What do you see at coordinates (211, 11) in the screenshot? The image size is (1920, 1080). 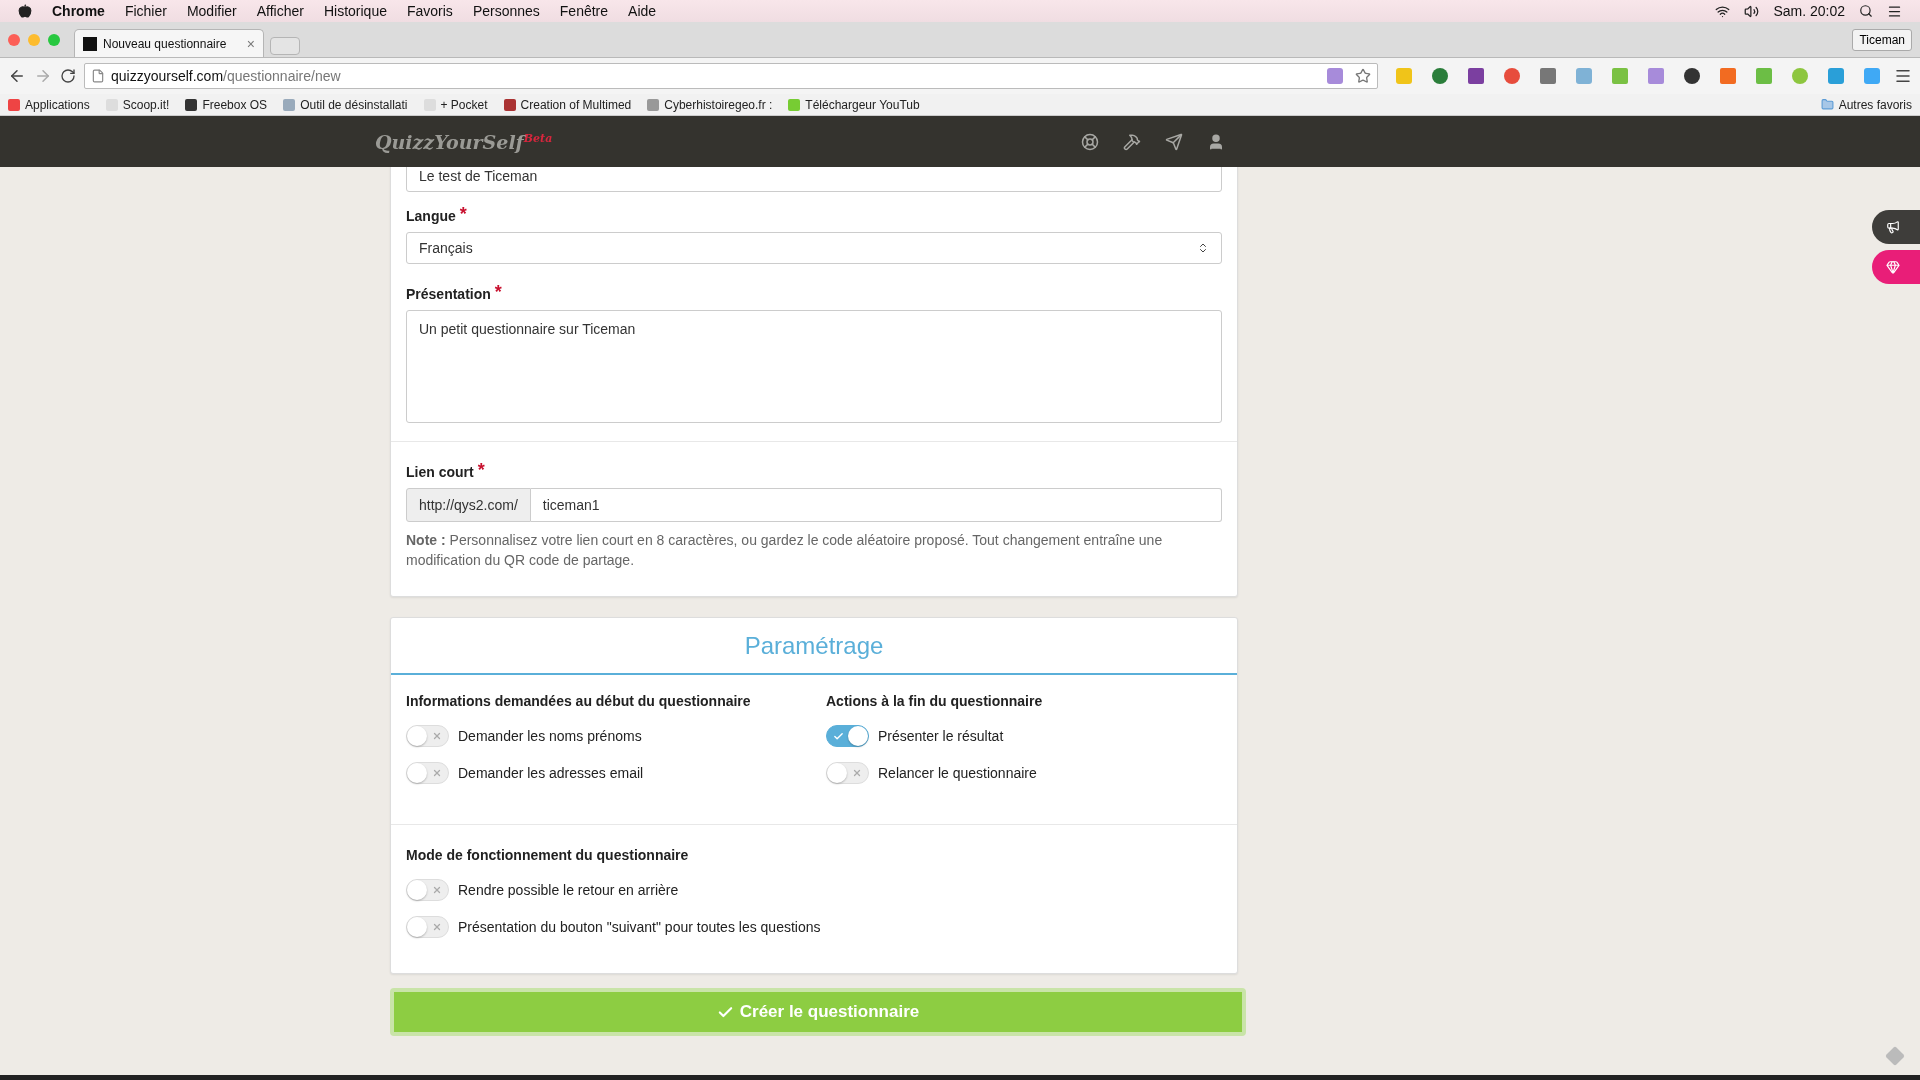 I see `menu-item: Modifier` at bounding box center [211, 11].